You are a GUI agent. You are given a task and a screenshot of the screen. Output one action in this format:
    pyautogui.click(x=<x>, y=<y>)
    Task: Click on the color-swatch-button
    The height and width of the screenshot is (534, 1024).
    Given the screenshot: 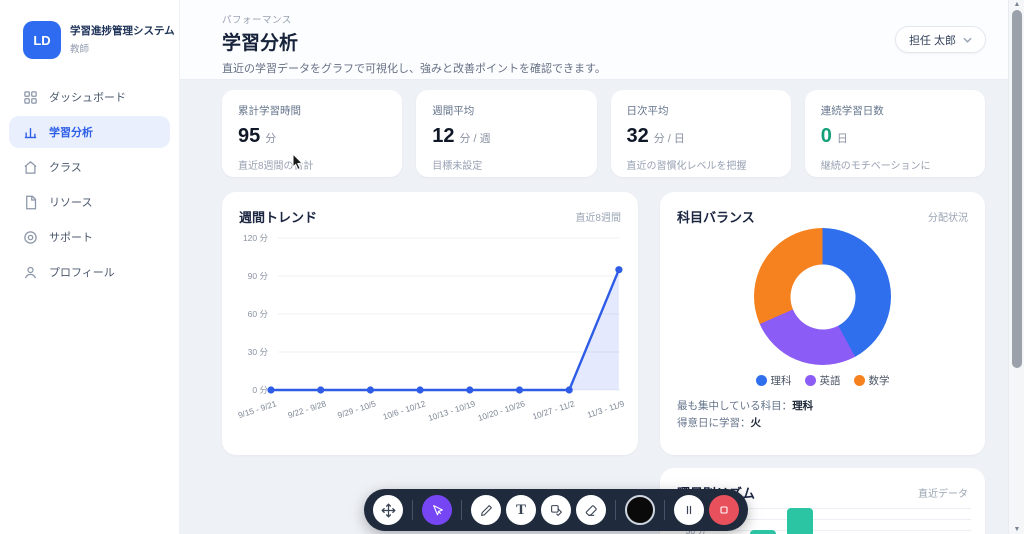 What is the action you would take?
    pyautogui.click(x=640, y=510)
    